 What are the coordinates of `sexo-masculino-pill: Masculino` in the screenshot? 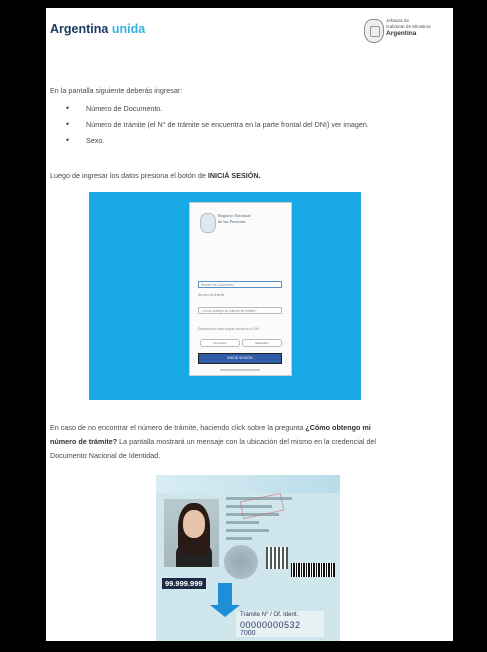 It's located at (262, 343).